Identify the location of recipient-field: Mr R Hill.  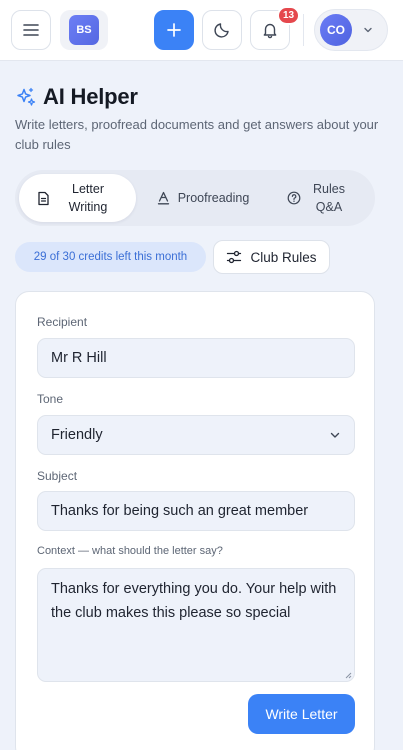
(196, 358).